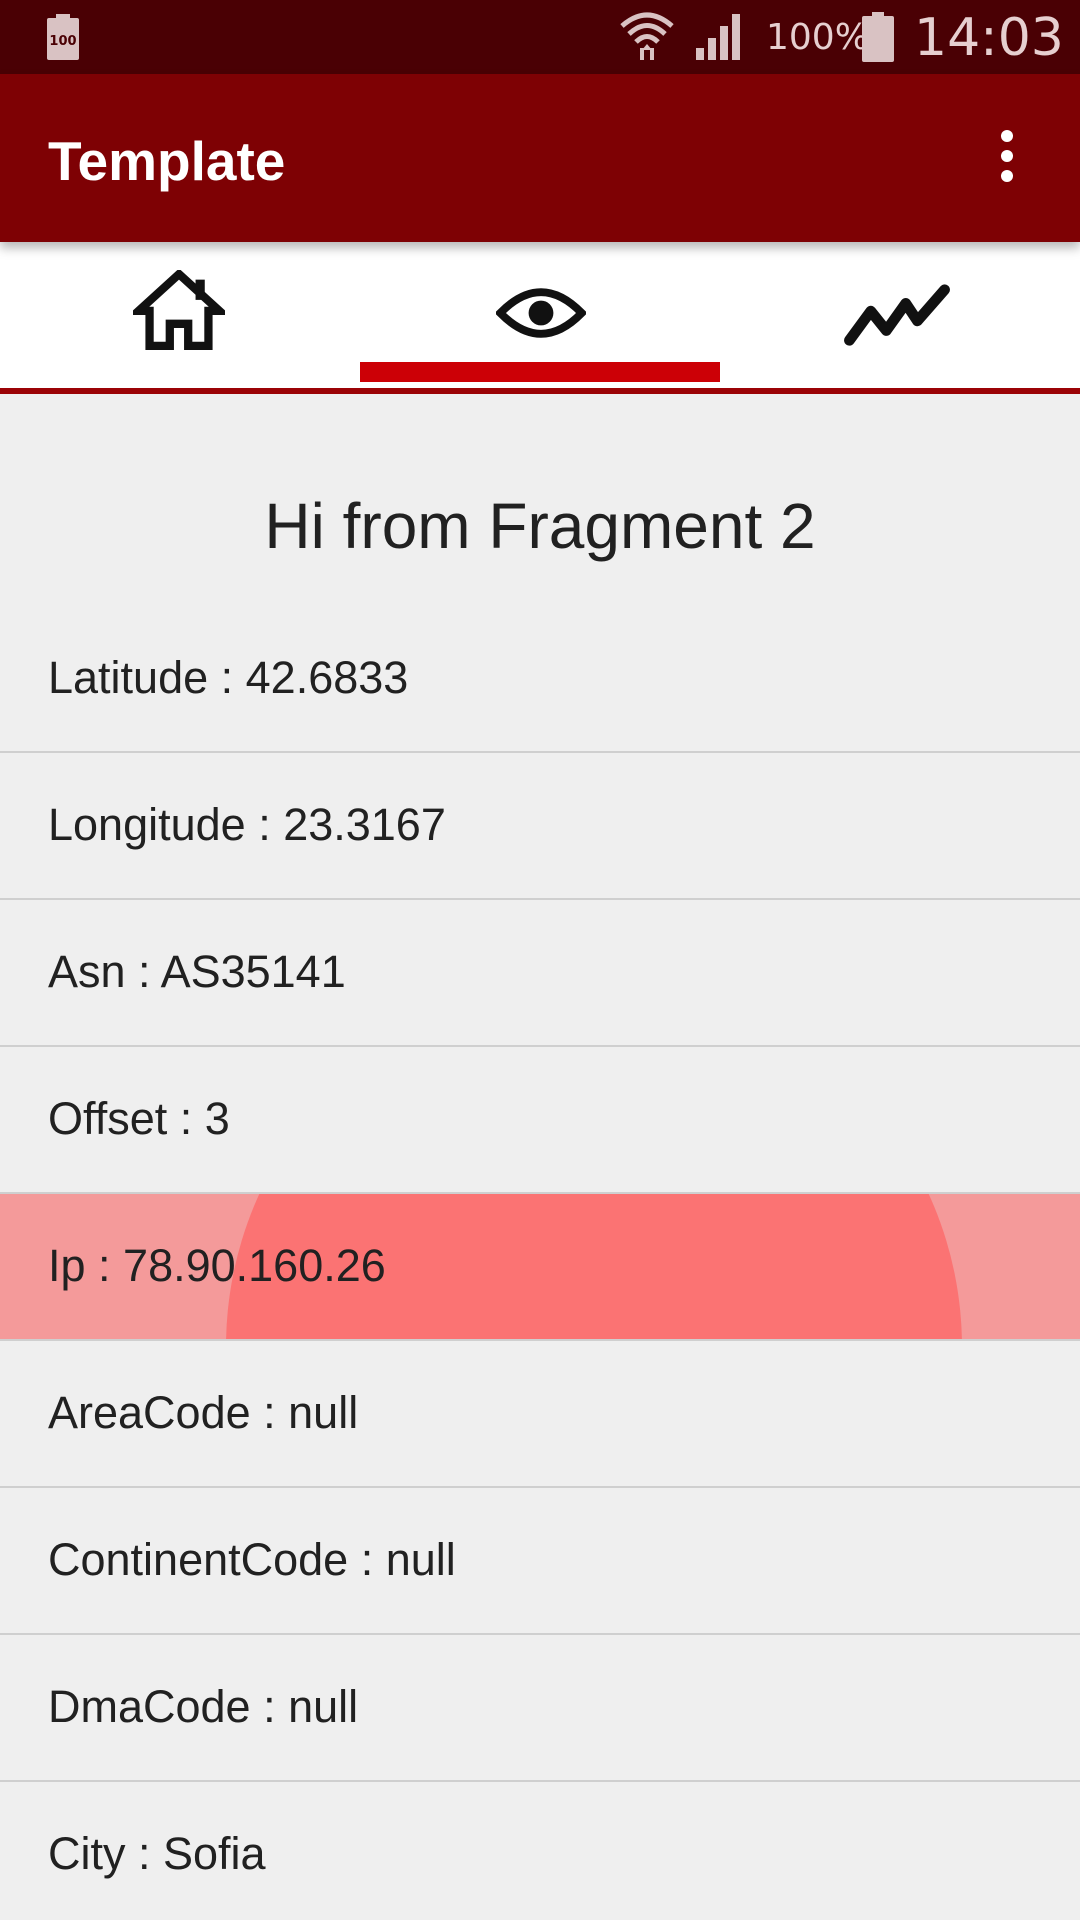 This screenshot has height=1920, width=1080. I want to click on fragment-heading: Hi from Fragment 2, so click(540, 526).